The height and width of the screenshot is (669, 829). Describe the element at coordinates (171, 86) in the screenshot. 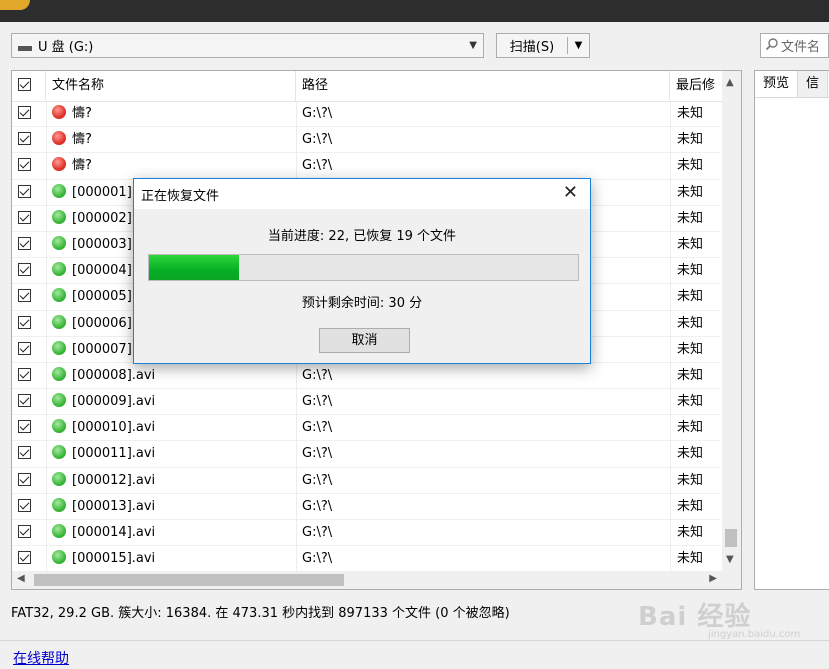

I see `column-header-name: 文件名称` at that location.